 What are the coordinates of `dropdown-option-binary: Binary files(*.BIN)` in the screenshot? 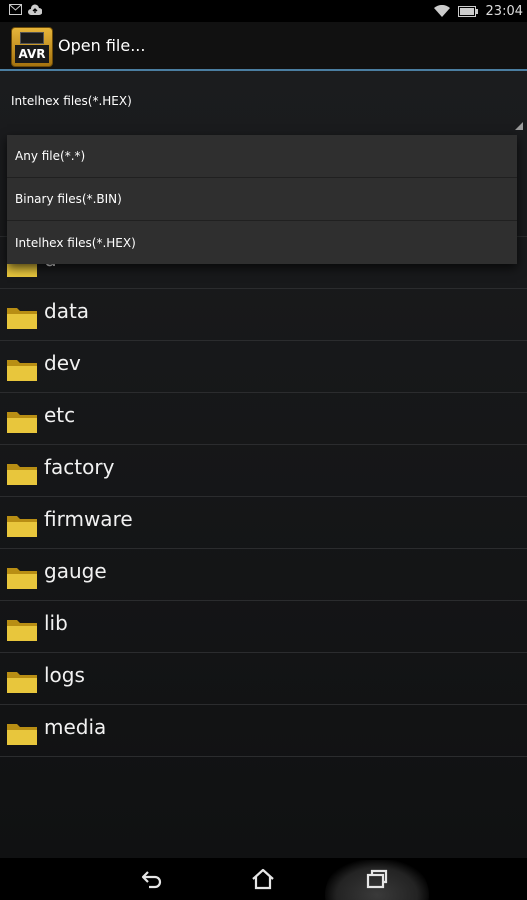 It's located at (262, 199).